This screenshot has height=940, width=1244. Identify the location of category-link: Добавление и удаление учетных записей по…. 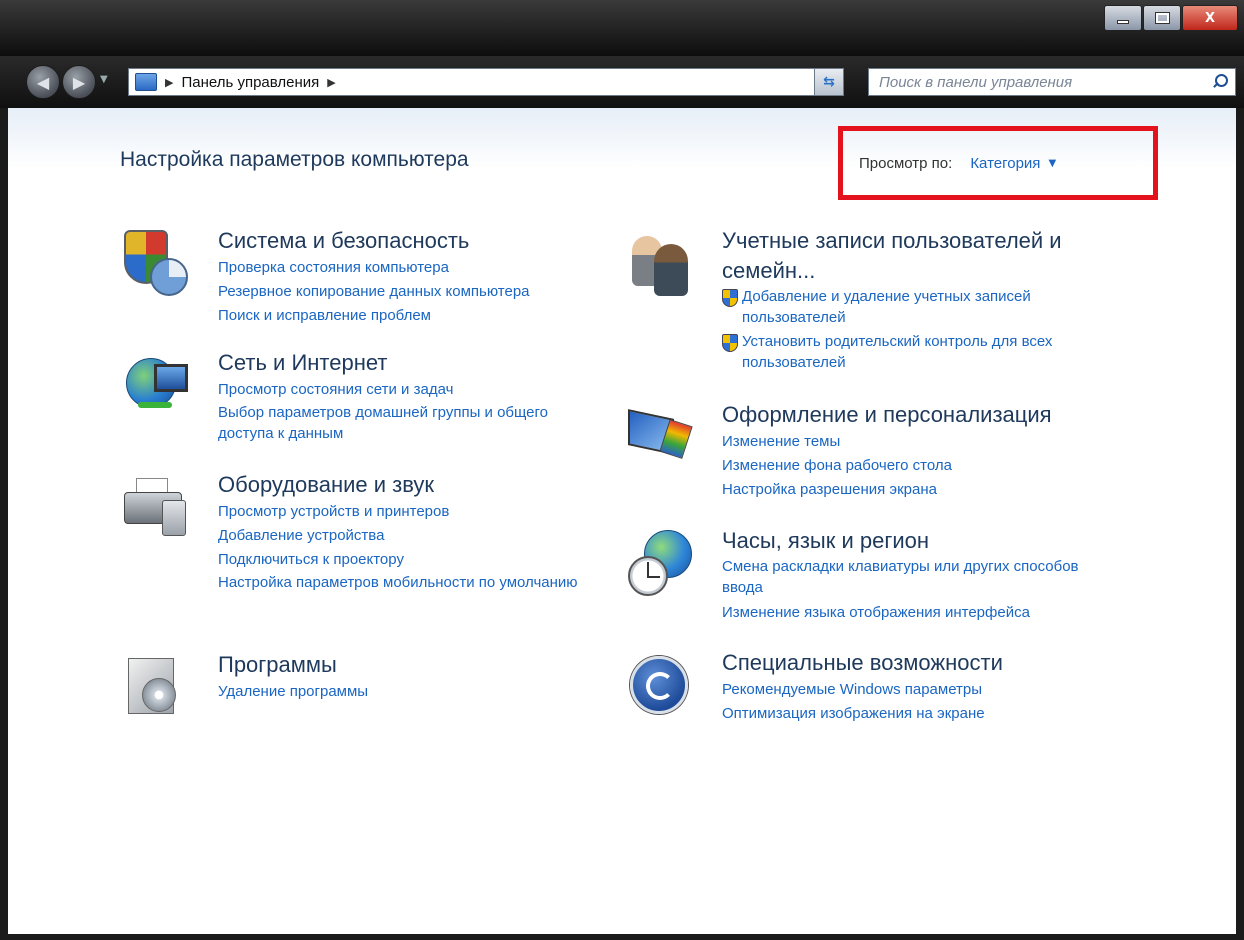
(914, 308).